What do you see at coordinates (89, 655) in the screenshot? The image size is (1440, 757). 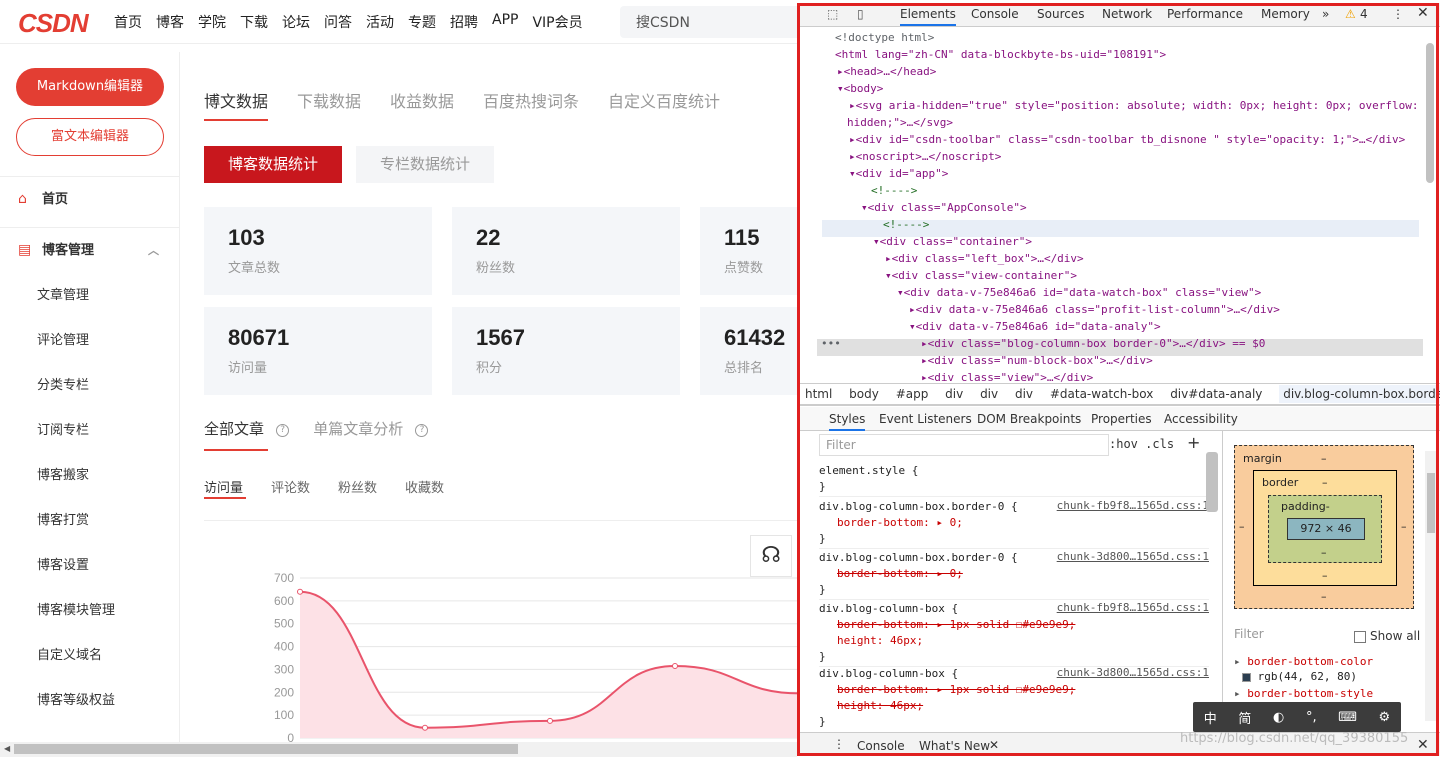 I see `sidebar-item: 自定义域名` at bounding box center [89, 655].